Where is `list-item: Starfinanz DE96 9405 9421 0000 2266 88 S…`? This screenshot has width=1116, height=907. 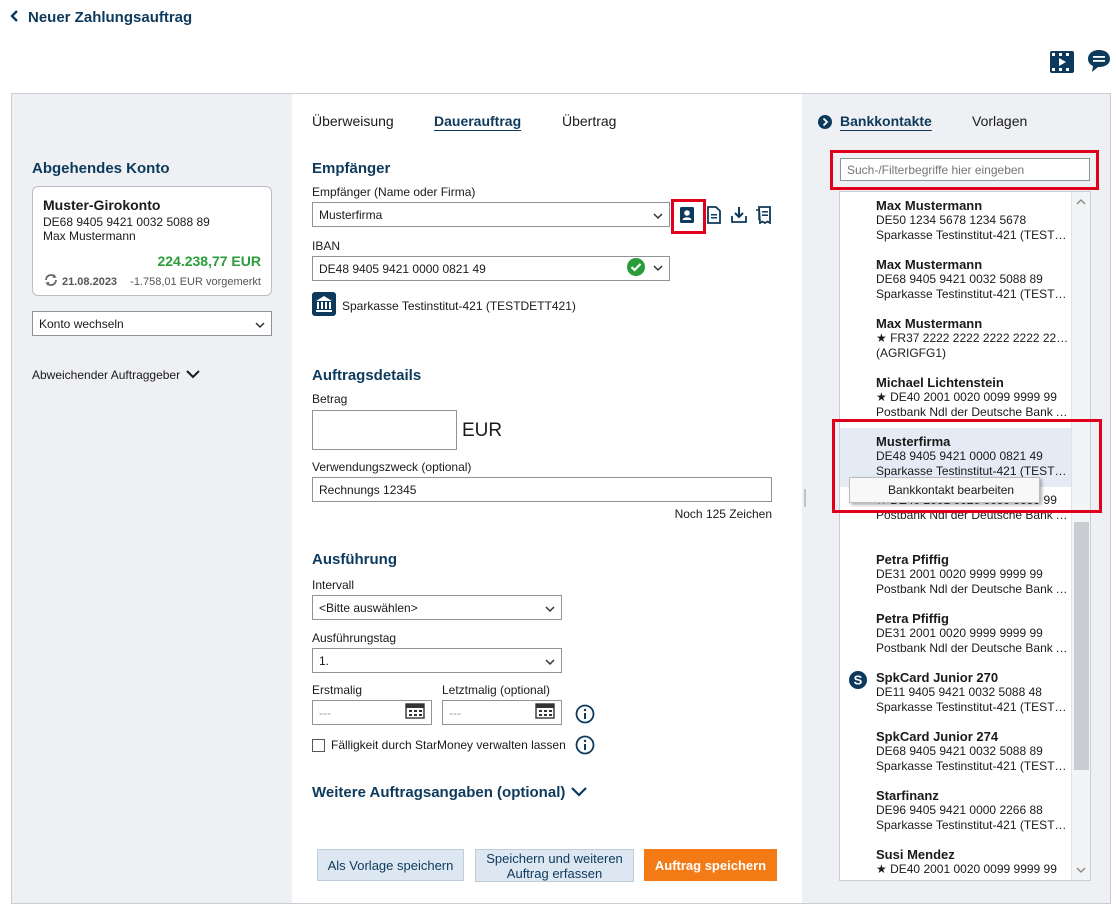
list-item: Starfinanz DE96 9405 9421 0000 2266 88 S… is located at coordinates (955, 811).